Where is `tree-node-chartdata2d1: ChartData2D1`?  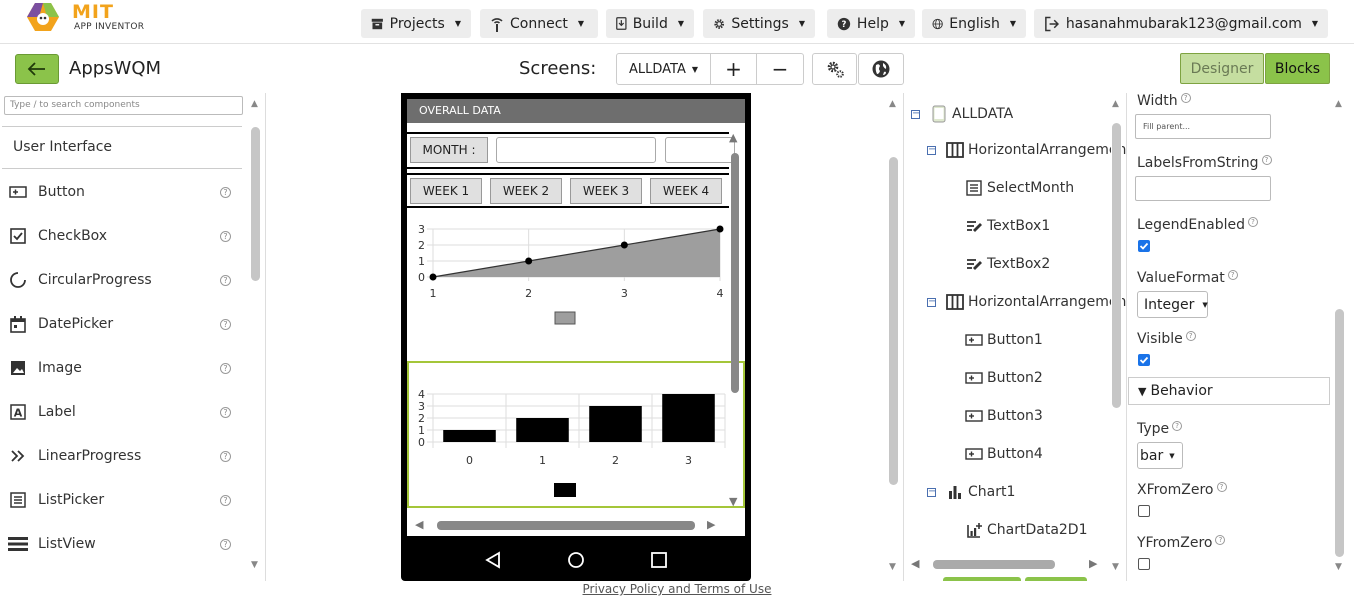 tree-node-chartdata2d1: ChartData2D1 is located at coordinates (1026, 530).